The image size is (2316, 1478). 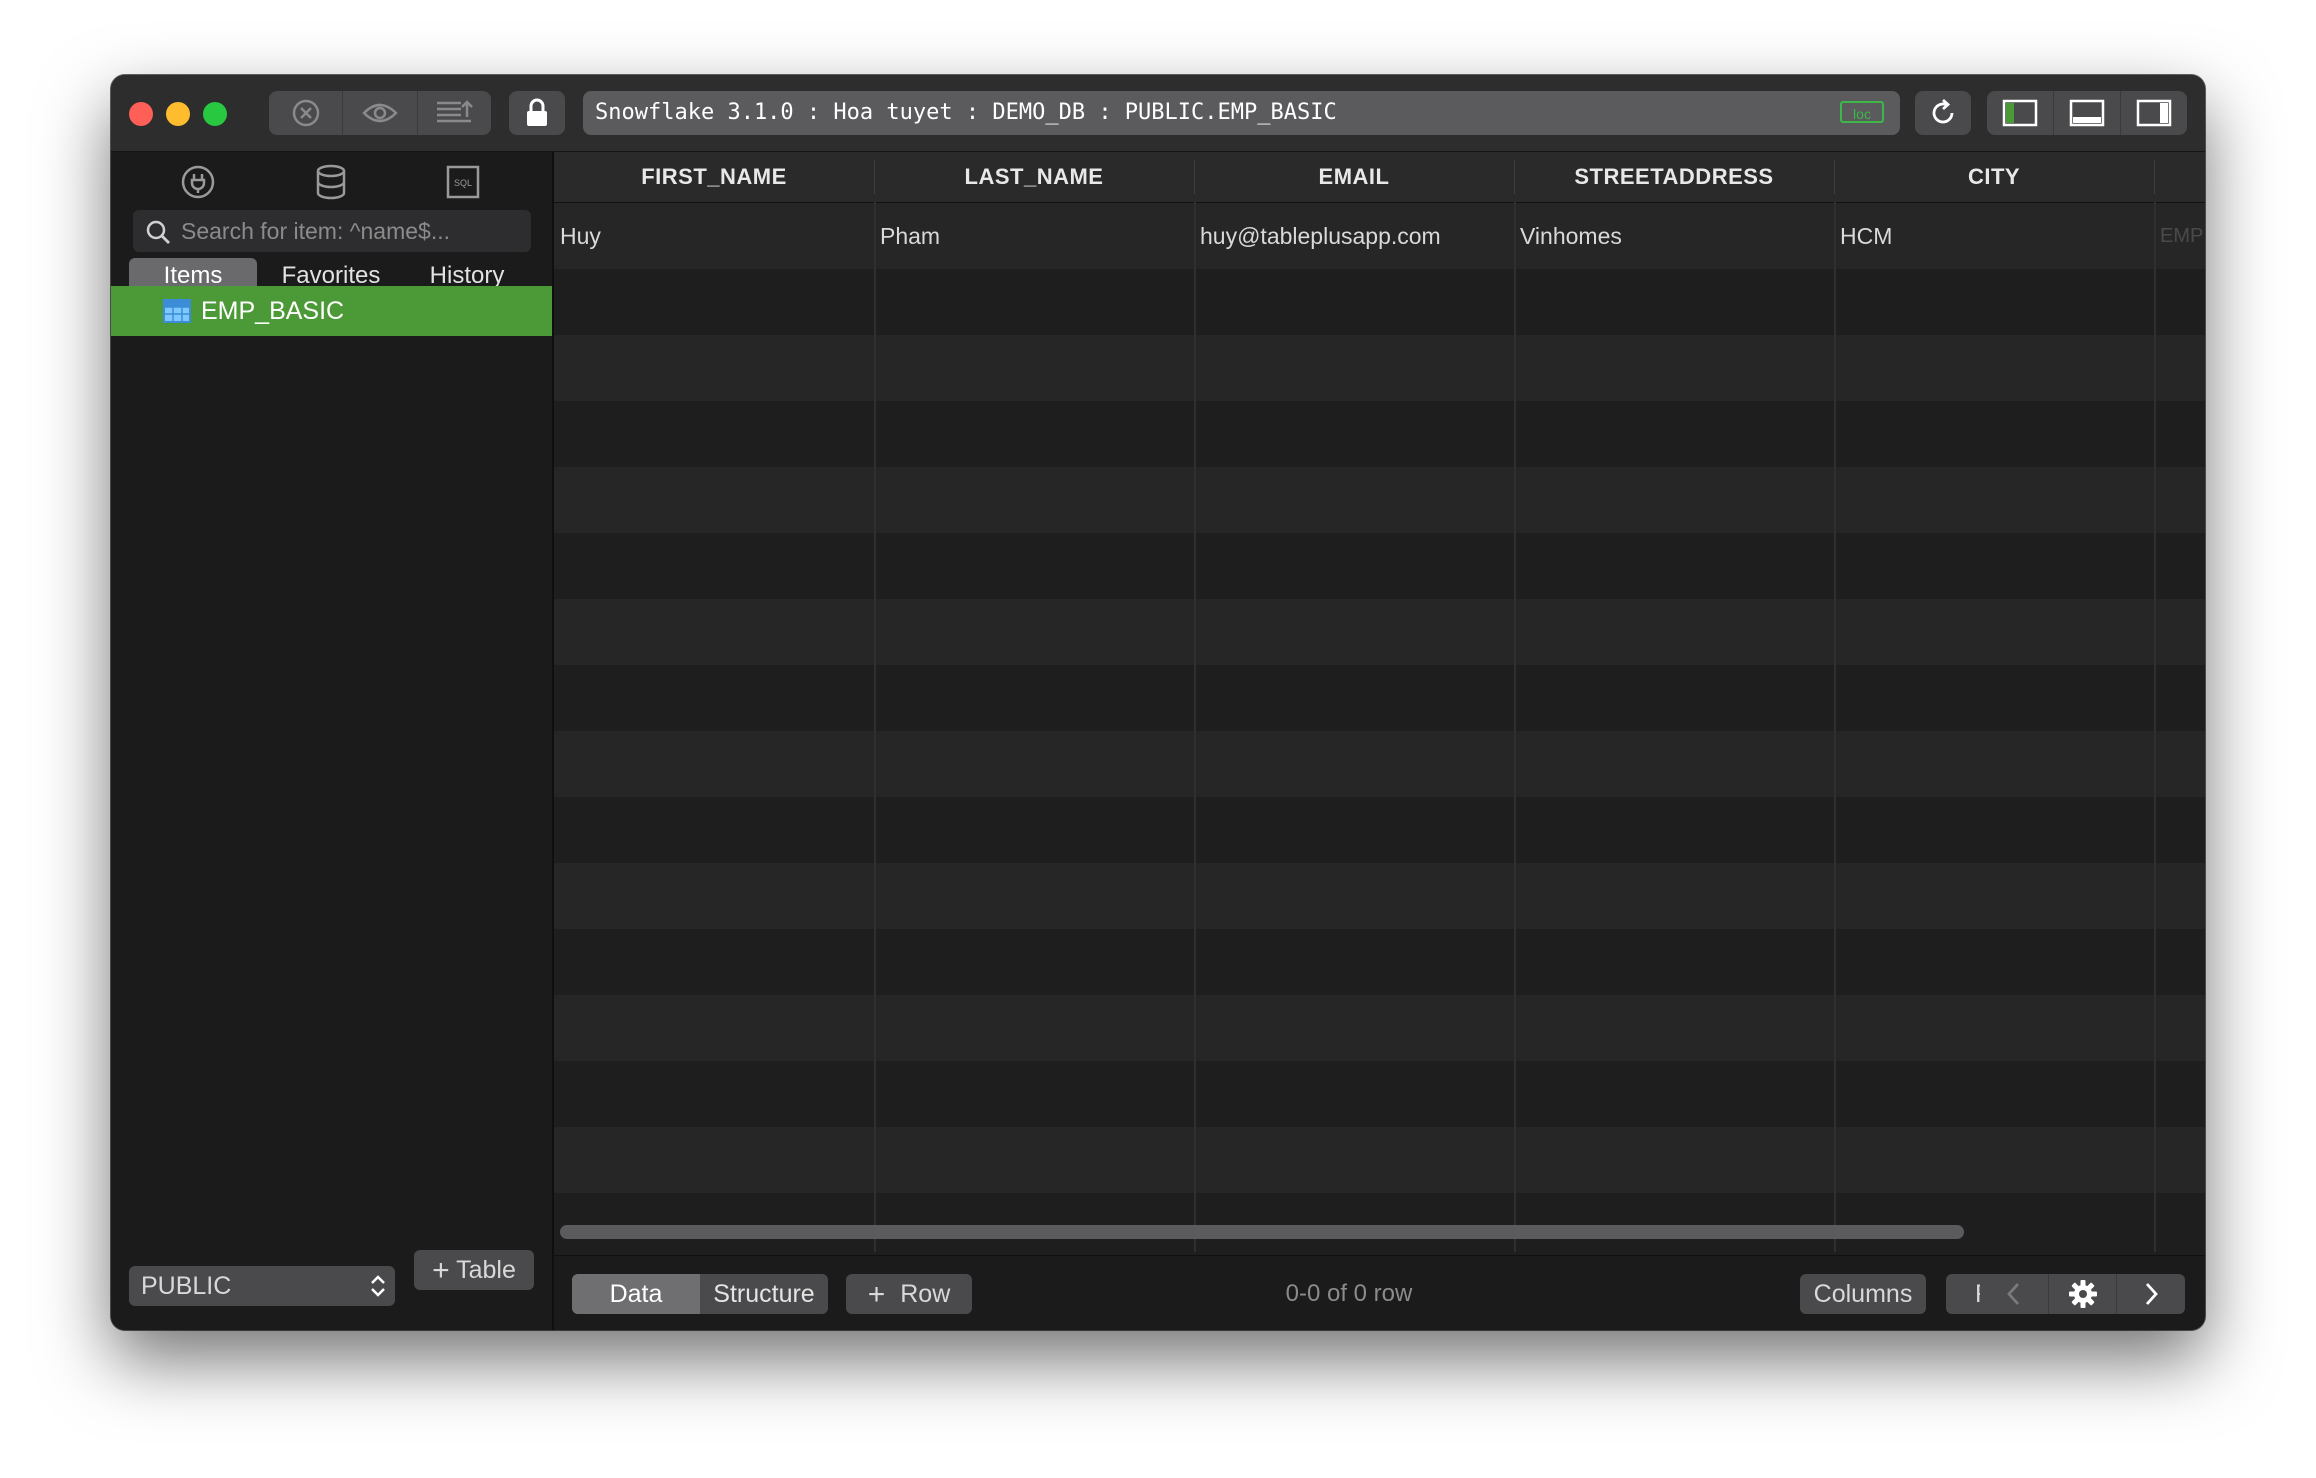 What do you see at coordinates (1354, 177) in the screenshot?
I see `column-header-email: EMAIL` at bounding box center [1354, 177].